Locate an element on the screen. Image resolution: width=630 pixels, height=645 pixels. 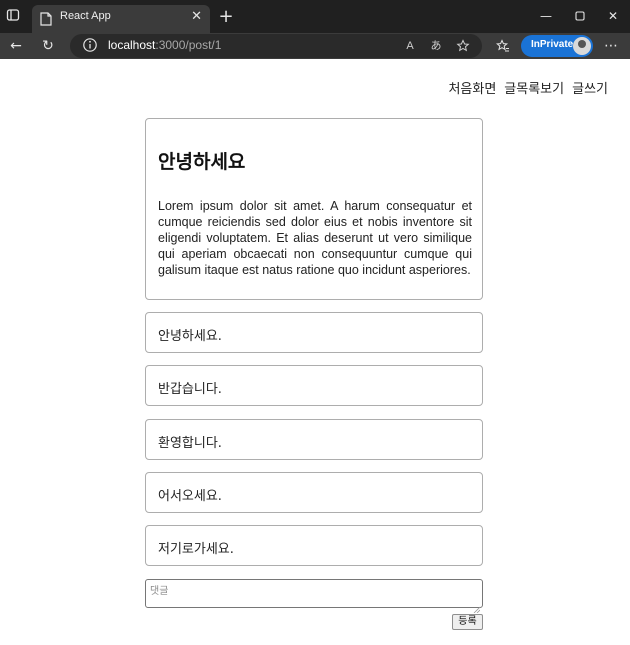
window-close-icon: ✕ is located at coordinates (613, 16).